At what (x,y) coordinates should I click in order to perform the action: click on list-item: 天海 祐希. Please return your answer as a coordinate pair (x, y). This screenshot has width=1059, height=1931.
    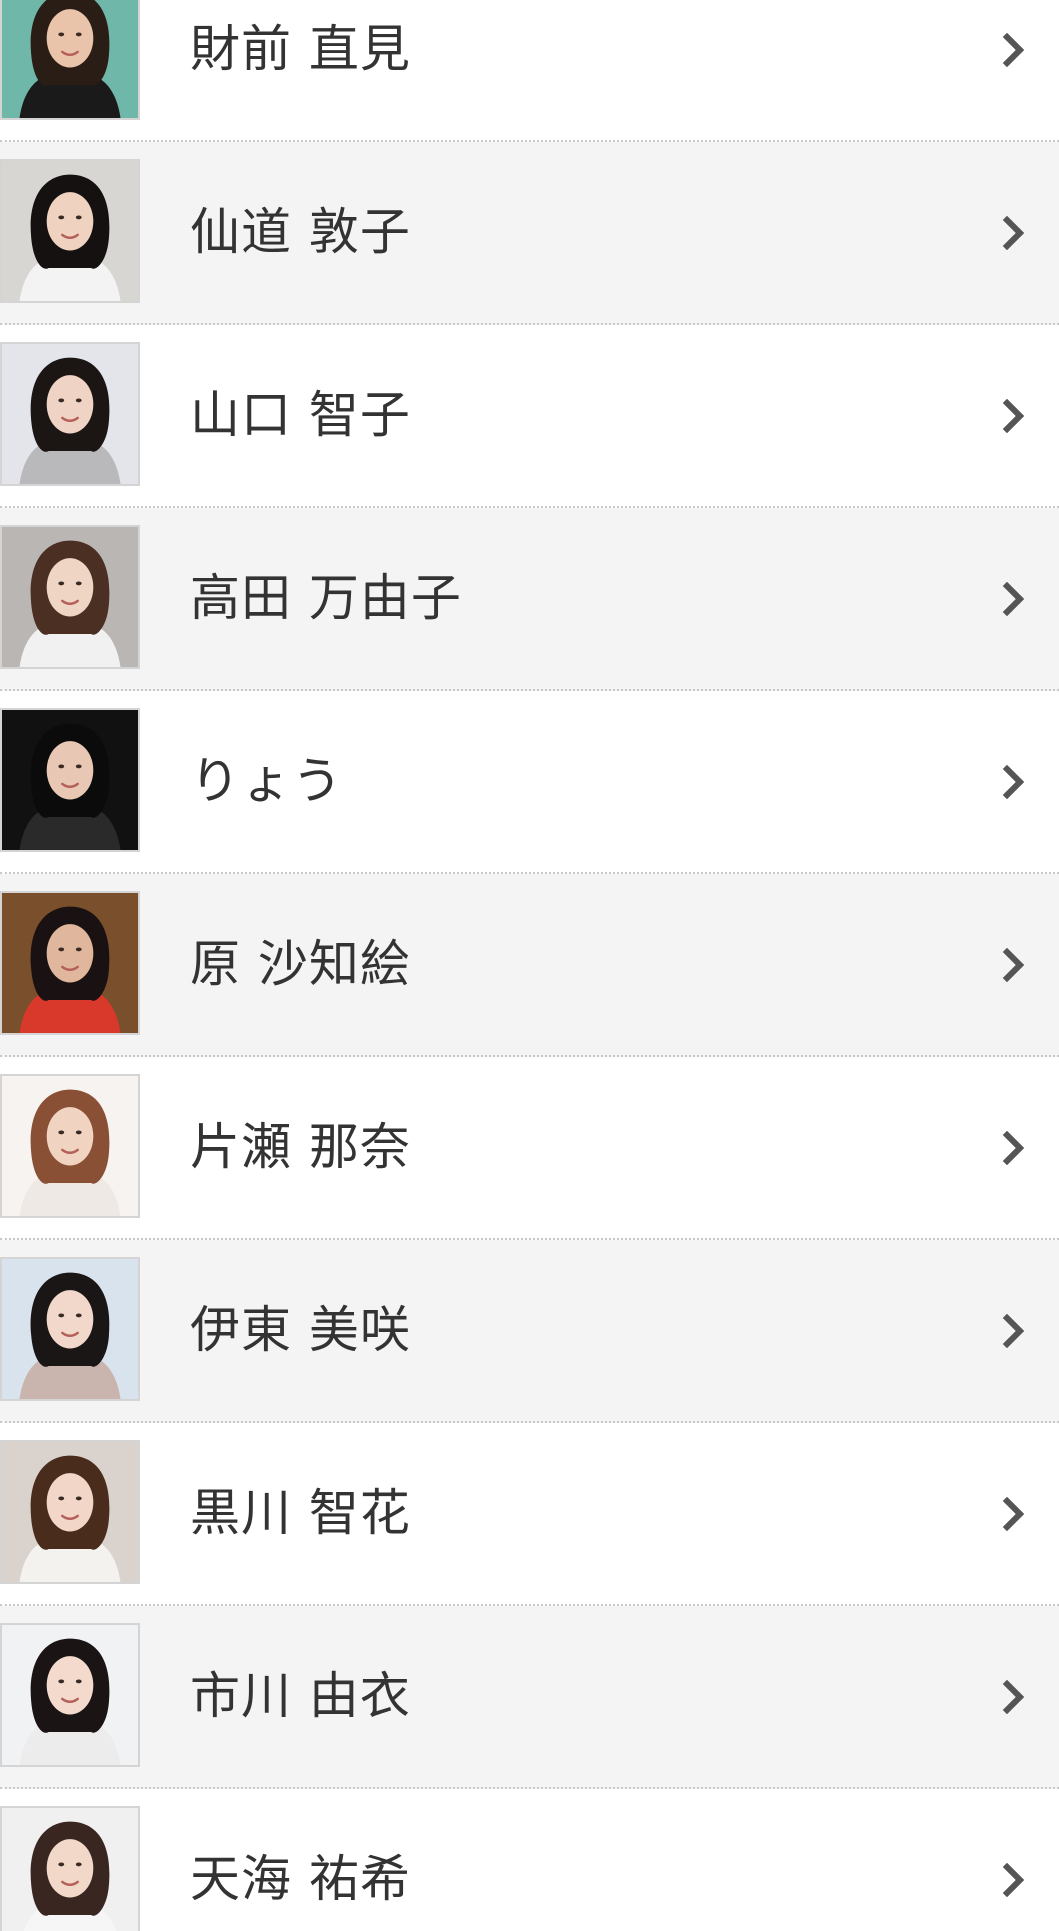
    Looking at the image, I should click on (529, 1860).